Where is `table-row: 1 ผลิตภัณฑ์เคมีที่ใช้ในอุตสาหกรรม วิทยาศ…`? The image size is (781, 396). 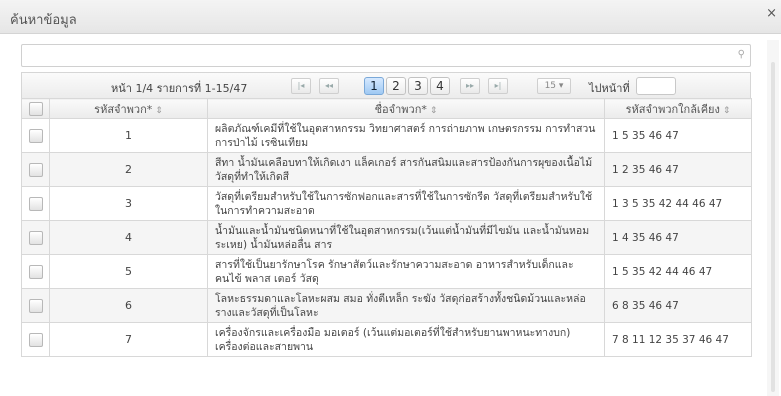
table-row: 1 ผลิตภัณฑ์เคมีที่ใช้ในอุตสาหกรรม วิทยาศ… is located at coordinates (386, 135).